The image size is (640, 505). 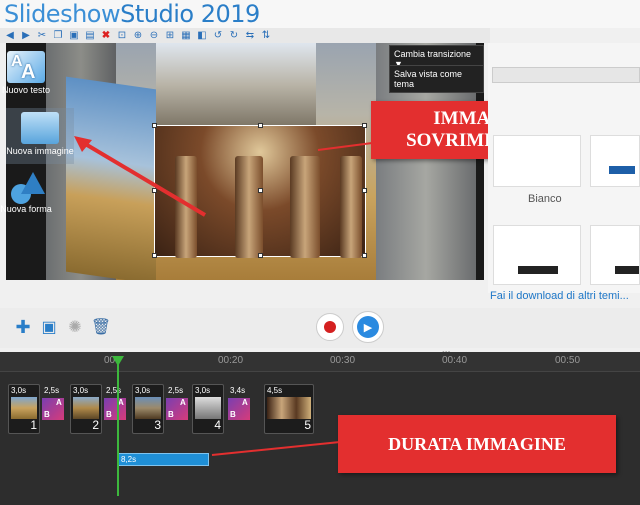 What do you see at coordinates (568, 360) in the screenshot?
I see `ruler-tick: 00:50` at bounding box center [568, 360].